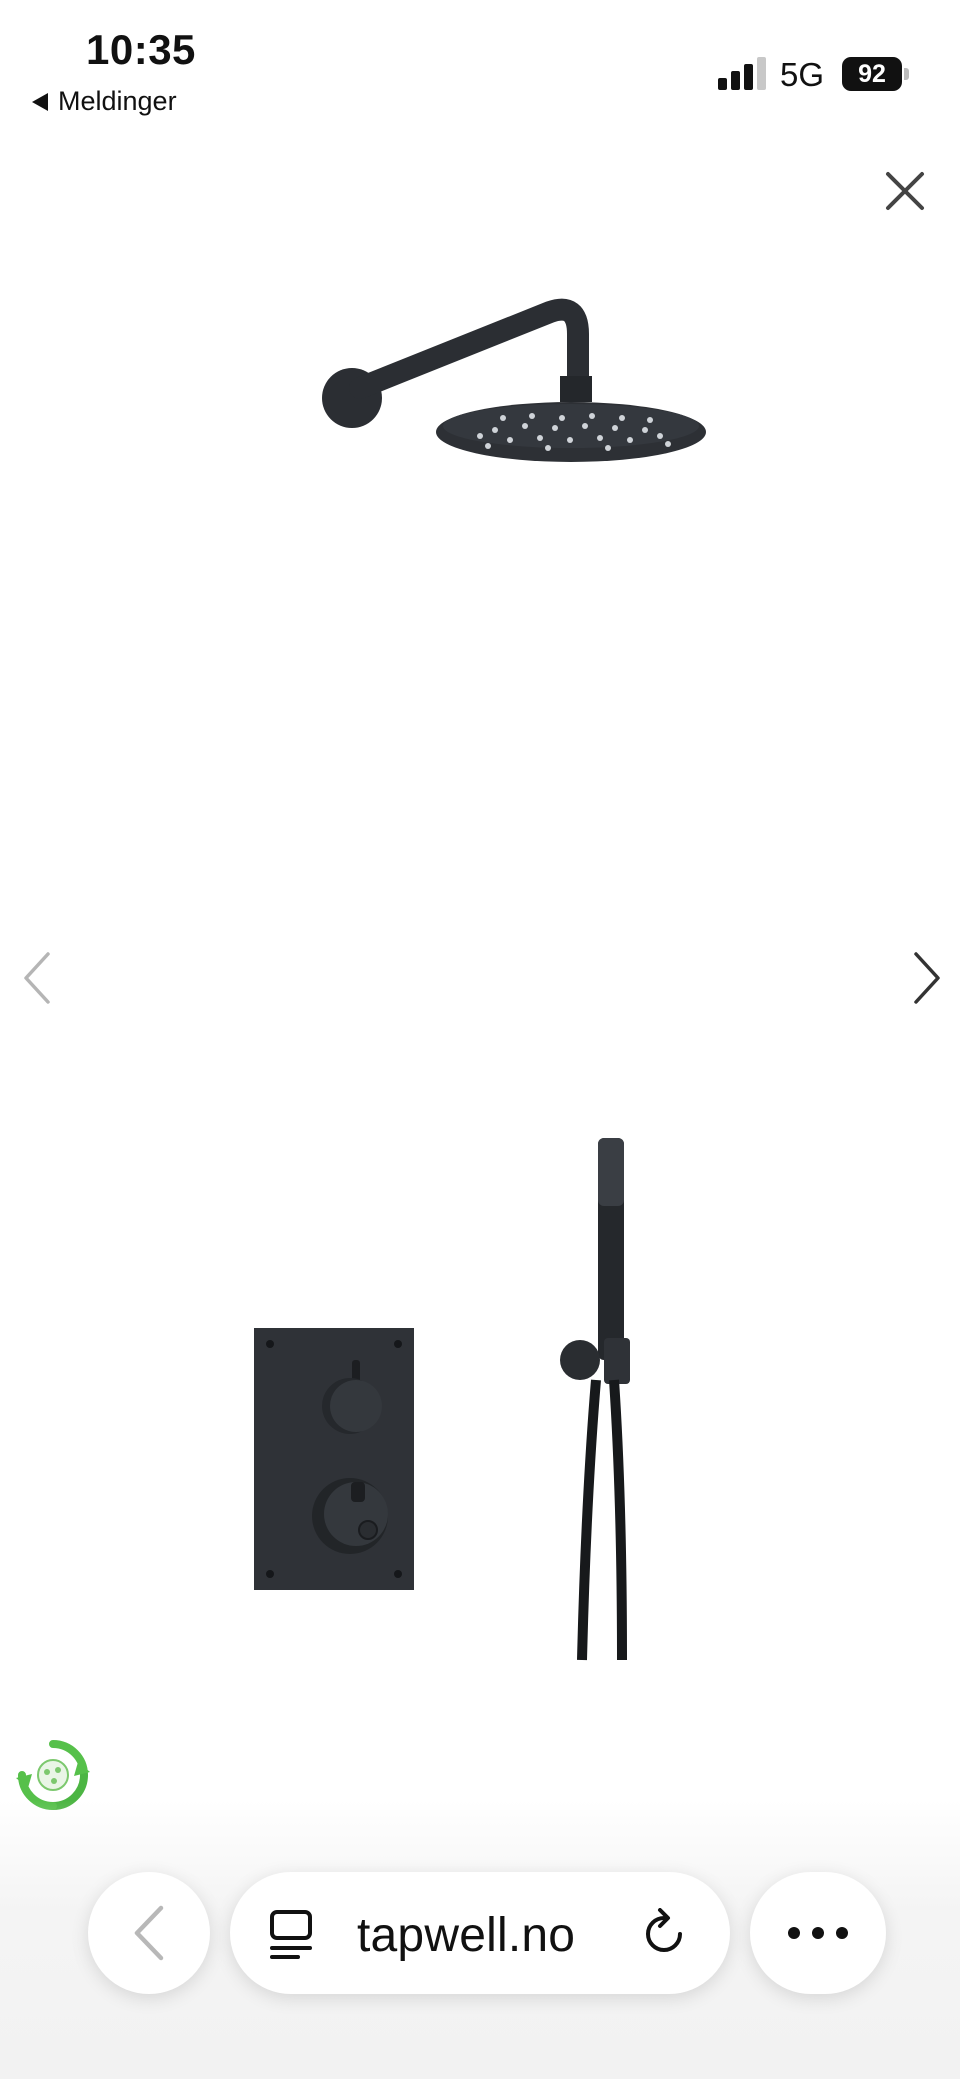 This screenshot has width=960, height=2079. What do you see at coordinates (926, 978) in the screenshot?
I see `chevron-right-icon` at bounding box center [926, 978].